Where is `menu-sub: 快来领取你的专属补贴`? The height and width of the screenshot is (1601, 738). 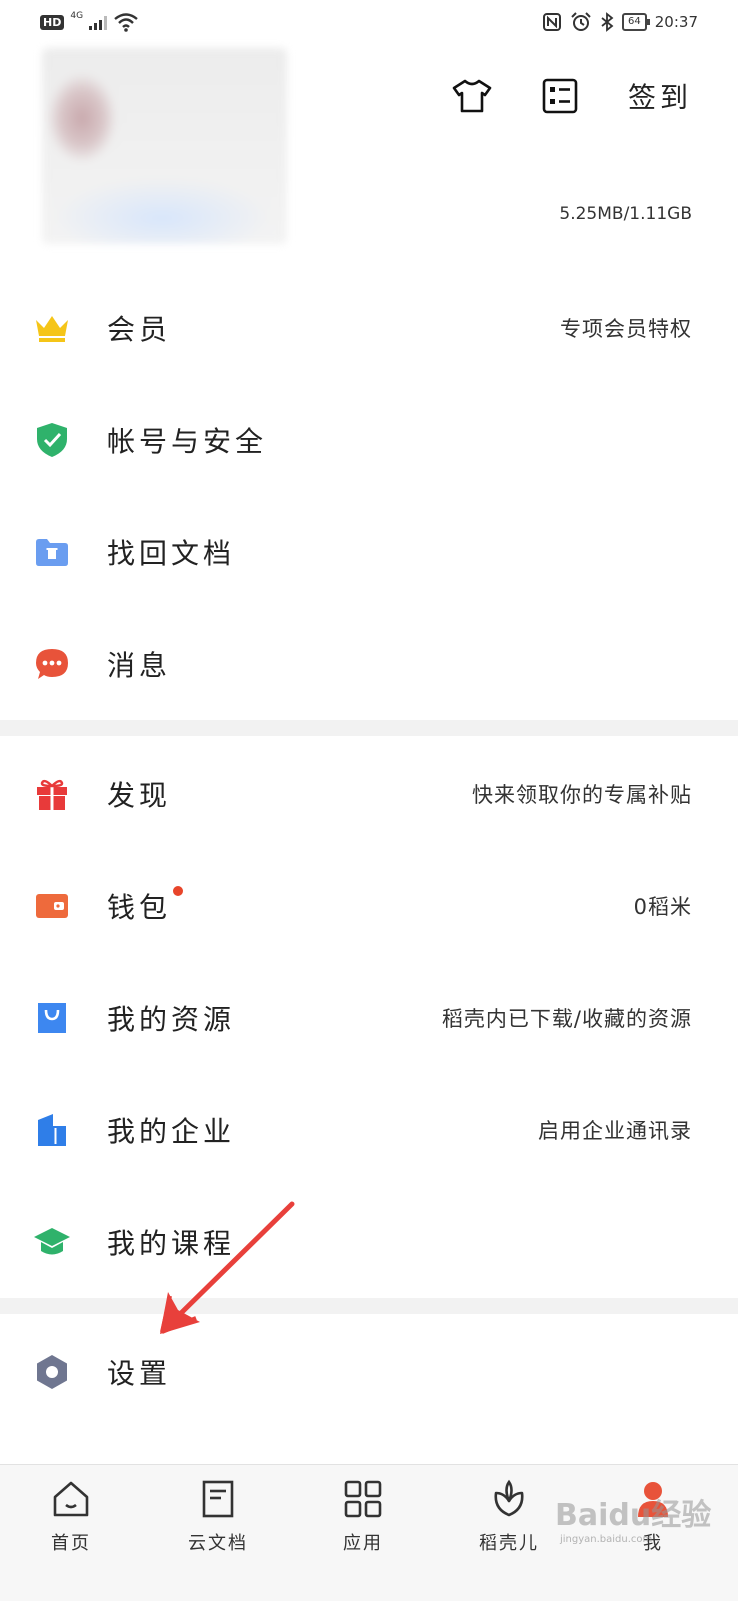
menu-sub: 快来领取你的专属补贴 is located at coordinates (582, 795).